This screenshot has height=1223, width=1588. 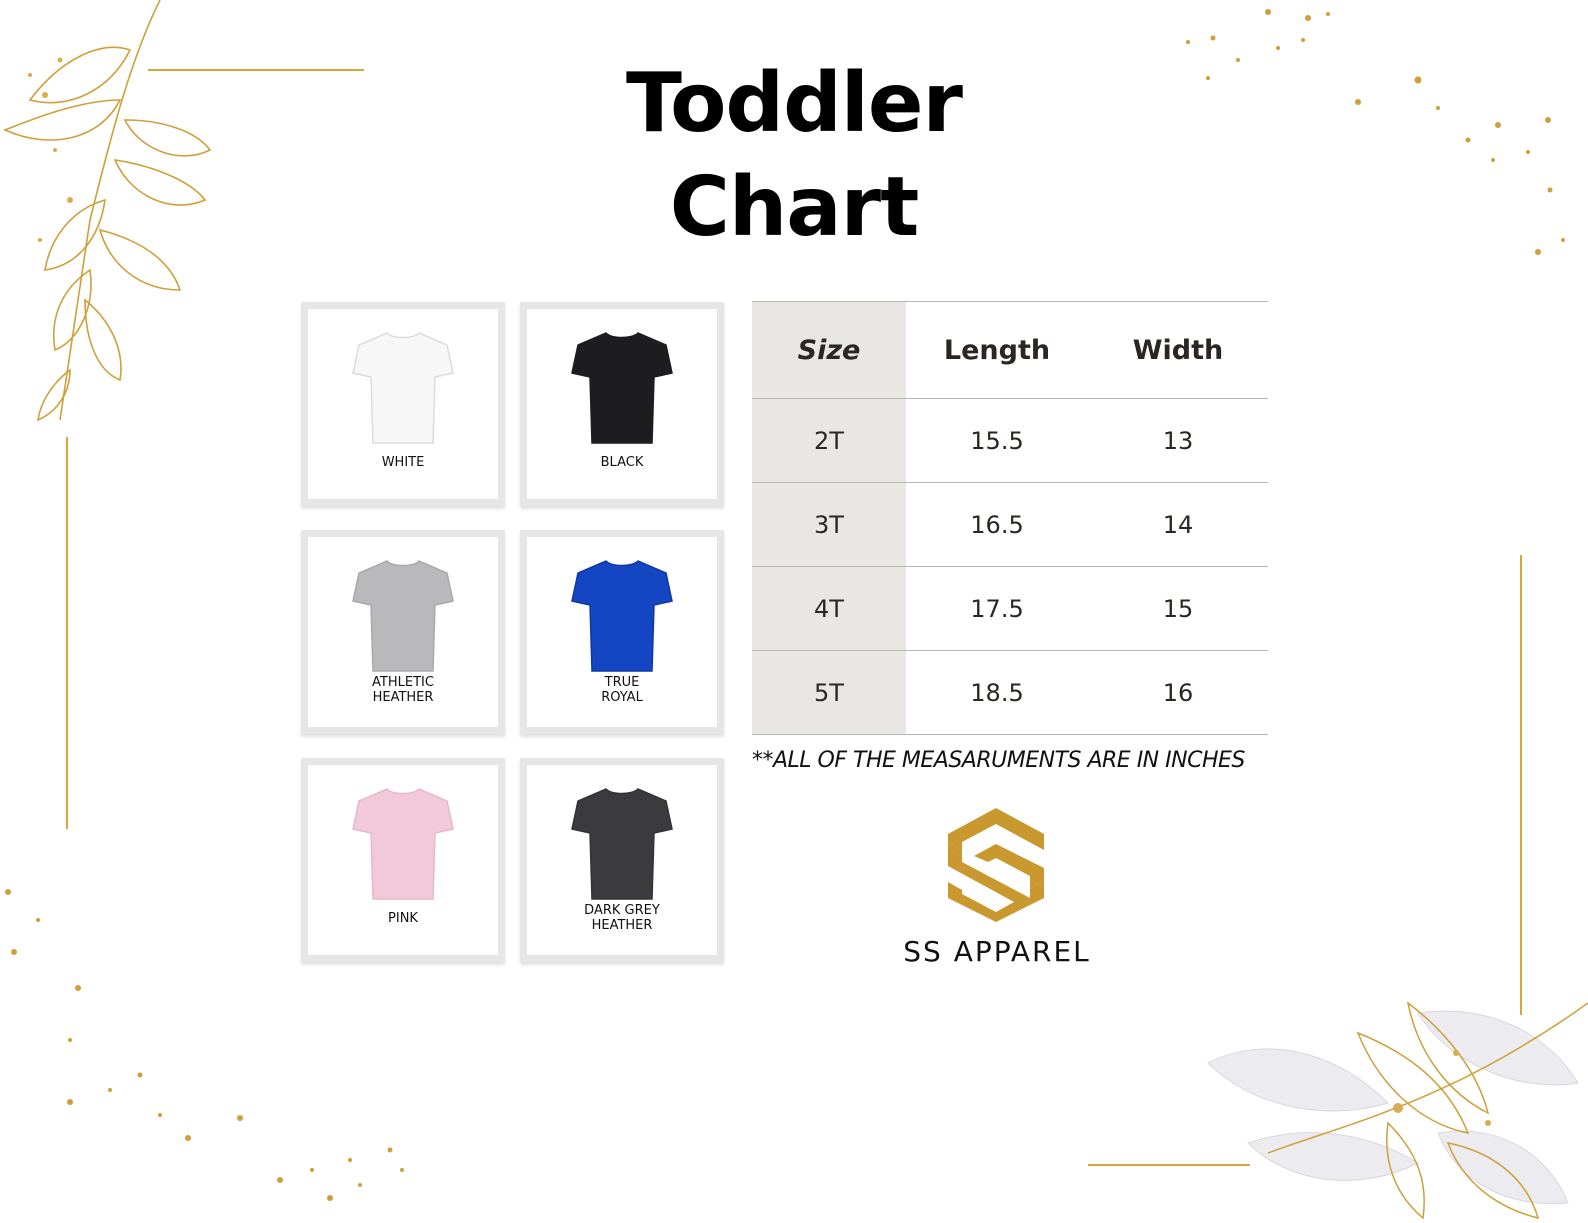 I want to click on gold-line-left, so click(x=67, y=633).